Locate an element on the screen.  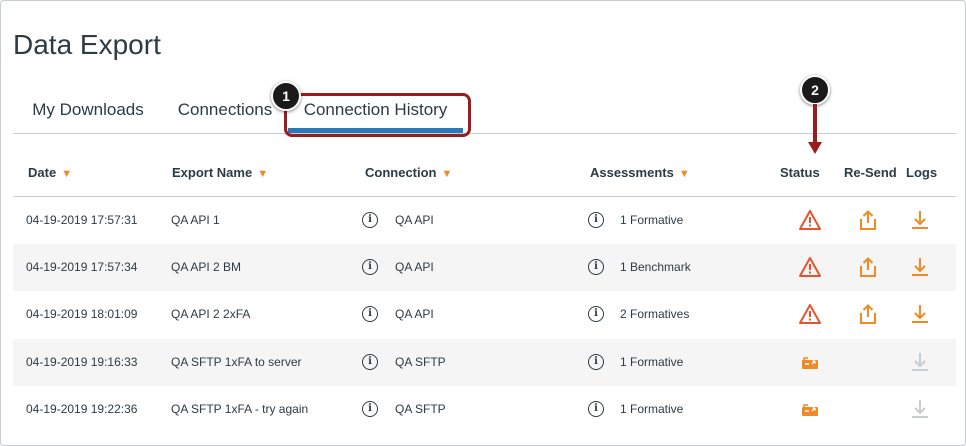
export-name-cell: QA API 2 2xFA is located at coordinates (211, 314).